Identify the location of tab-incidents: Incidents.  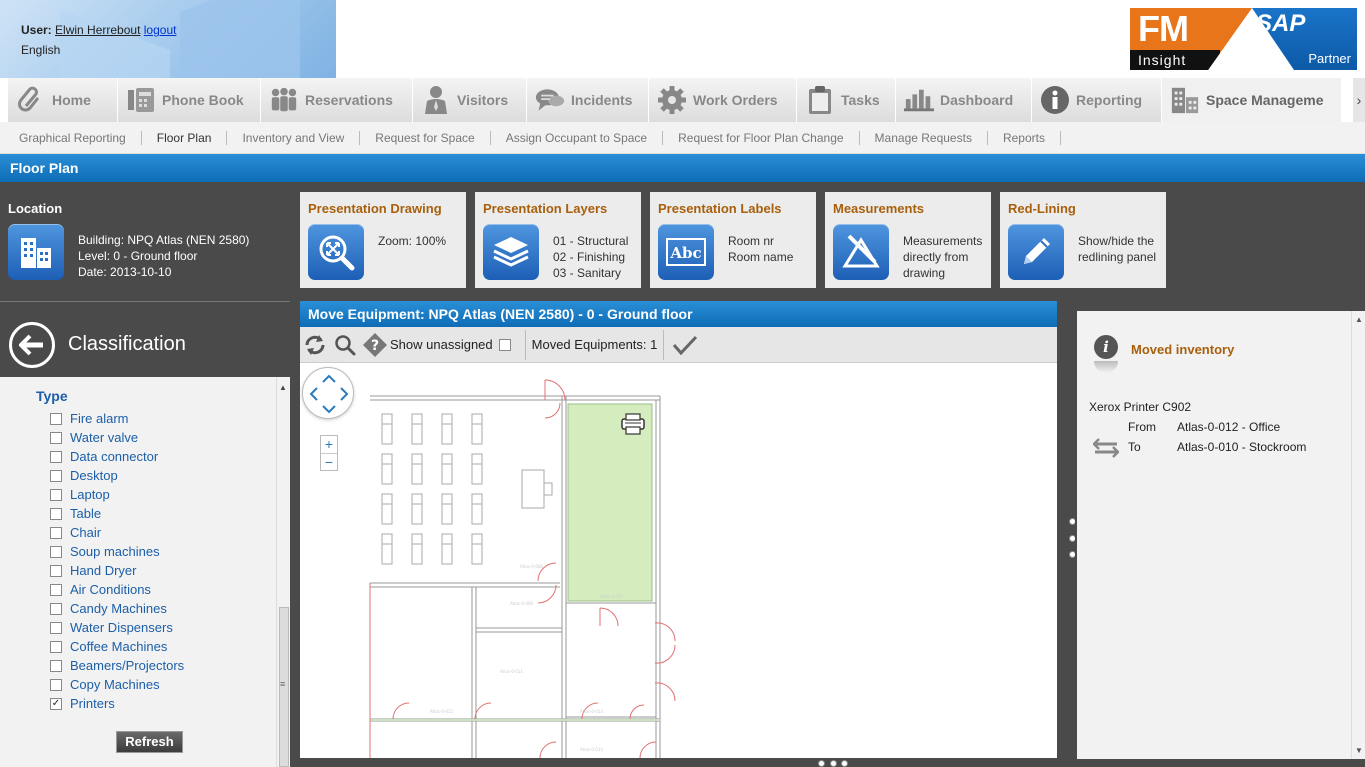
(588, 100).